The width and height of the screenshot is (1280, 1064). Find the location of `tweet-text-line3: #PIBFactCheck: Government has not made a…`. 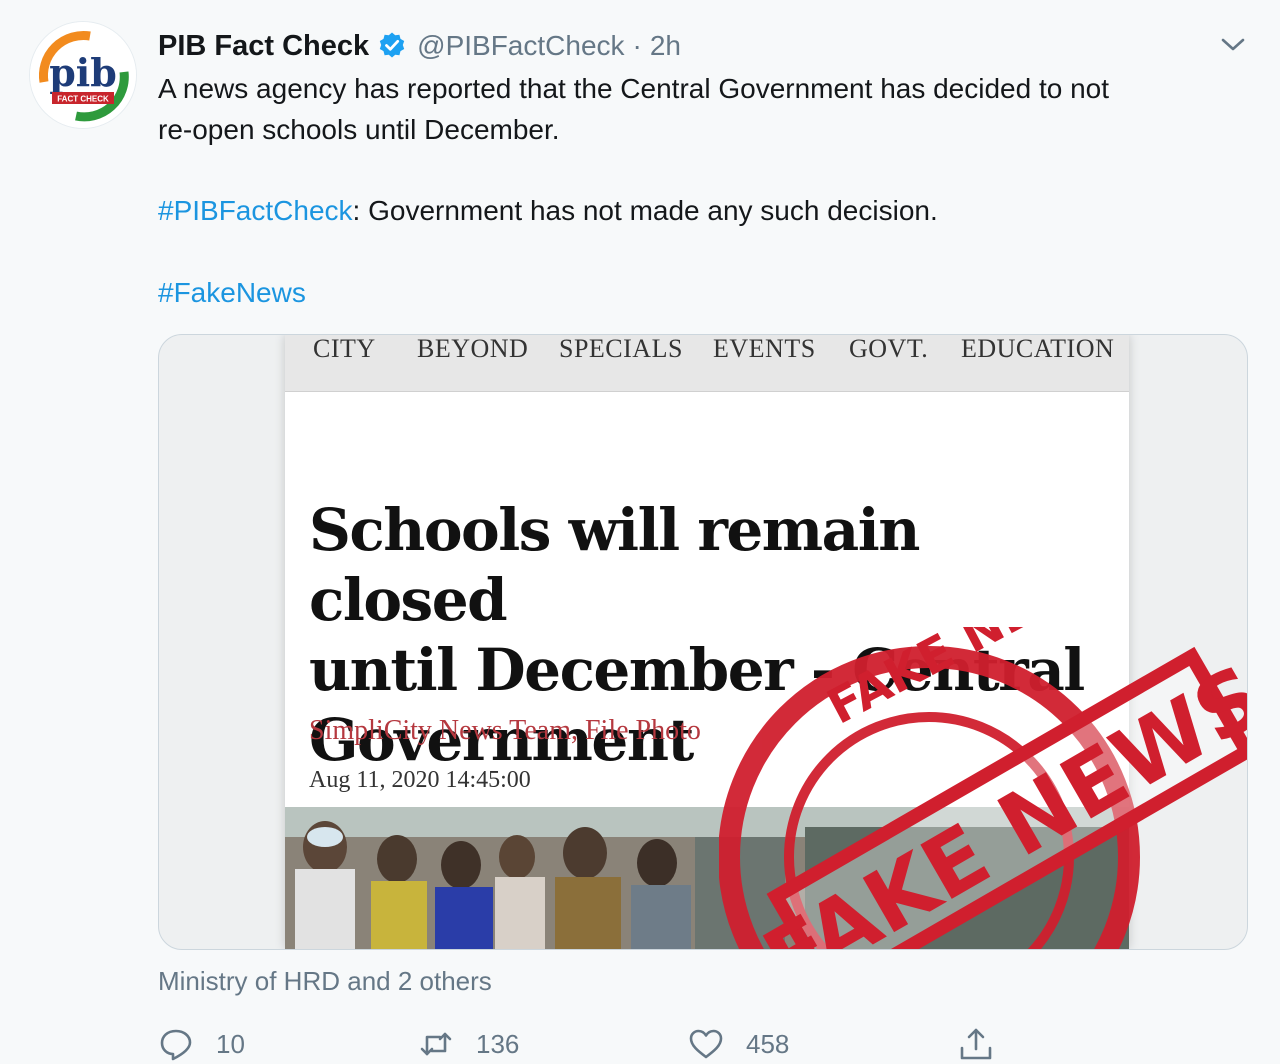

tweet-text-line3: #PIBFactCheck: Government has not made a… is located at coordinates (708, 210).